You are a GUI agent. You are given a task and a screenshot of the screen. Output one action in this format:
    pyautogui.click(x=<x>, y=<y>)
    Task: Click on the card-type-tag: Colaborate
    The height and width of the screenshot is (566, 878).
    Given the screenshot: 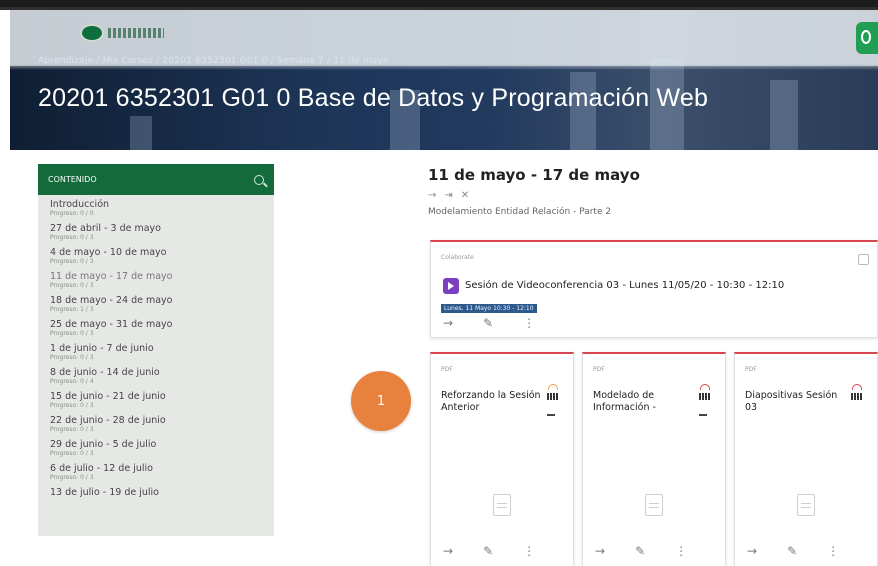 What is the action you would take?
    pyautogui.click(x=457, y=257)
    